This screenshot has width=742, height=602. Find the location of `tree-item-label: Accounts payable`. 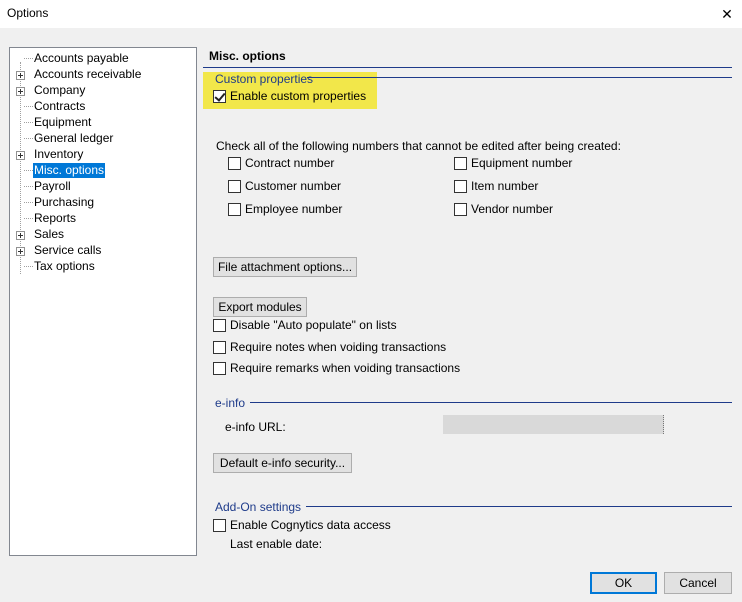

tree-item-label: Accounts payable is located at coordinates (81, 58).